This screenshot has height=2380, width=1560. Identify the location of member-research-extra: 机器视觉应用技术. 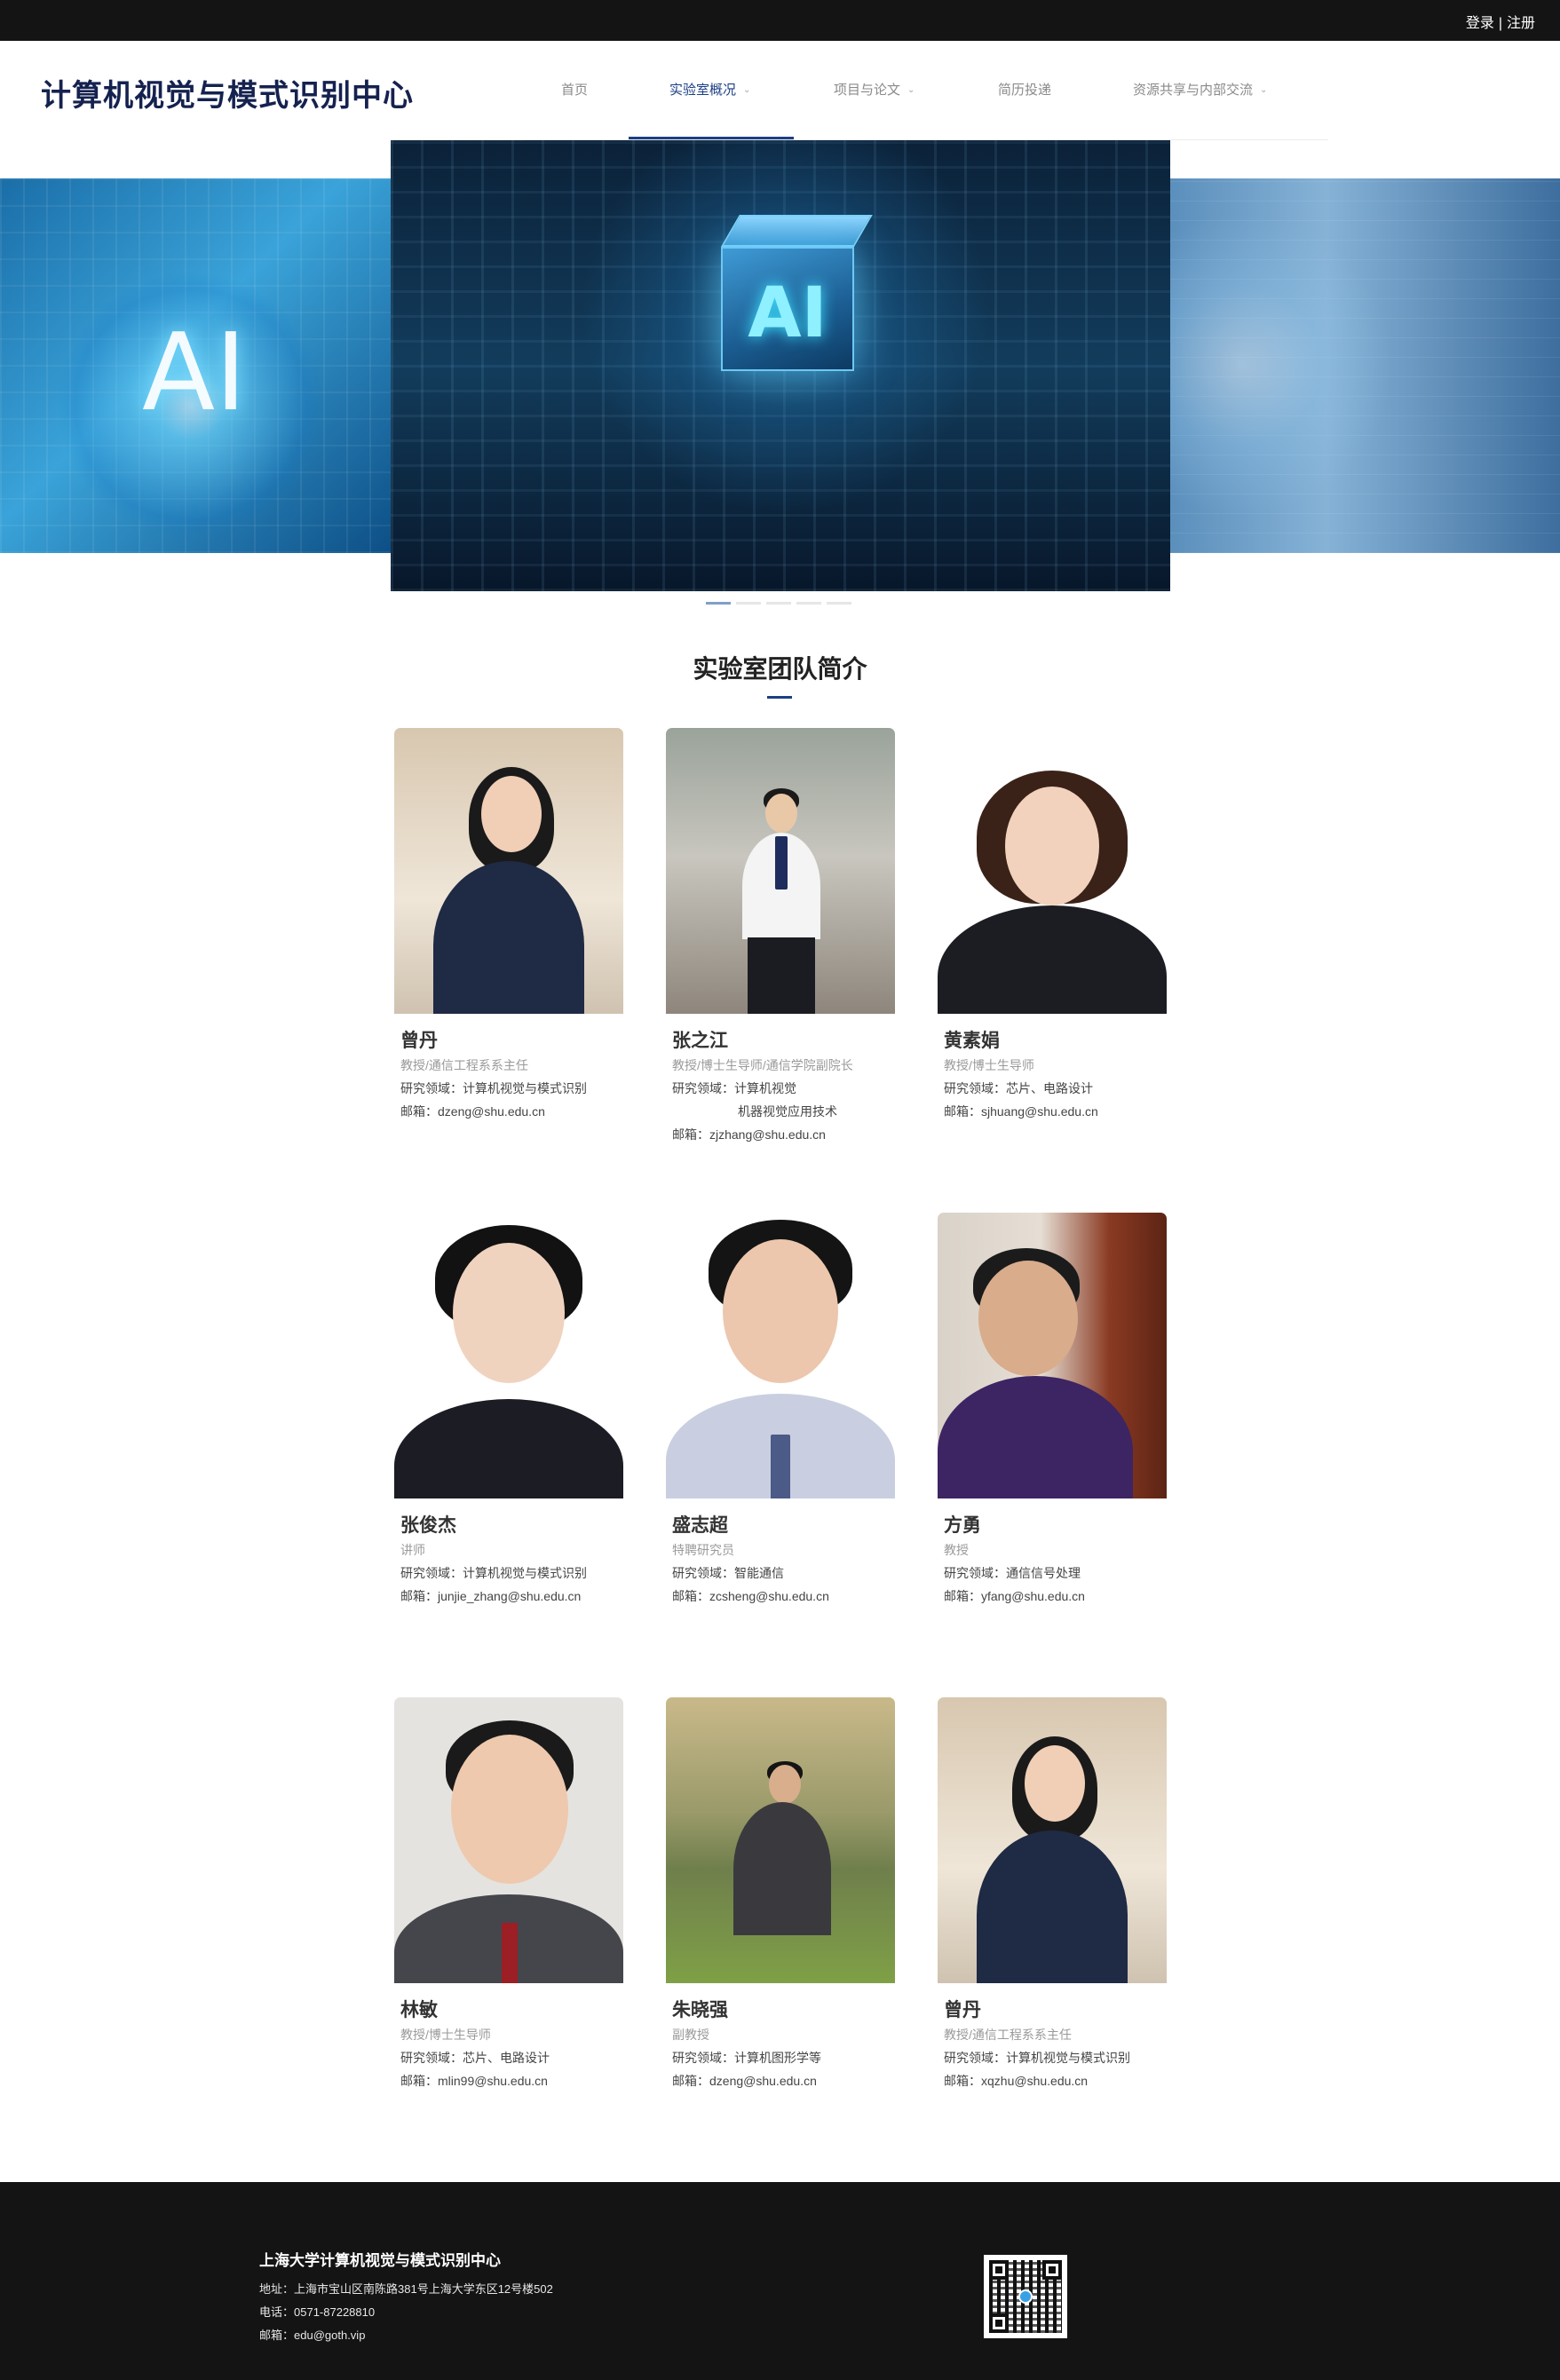
(787, 1111).